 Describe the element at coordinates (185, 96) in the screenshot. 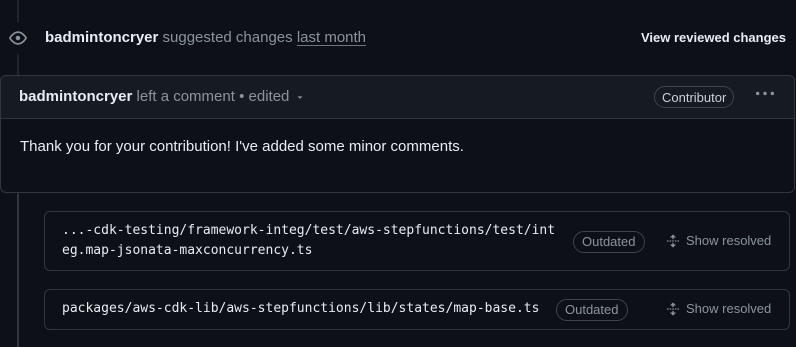

I see `comment-action-text: left a comment` at that location.